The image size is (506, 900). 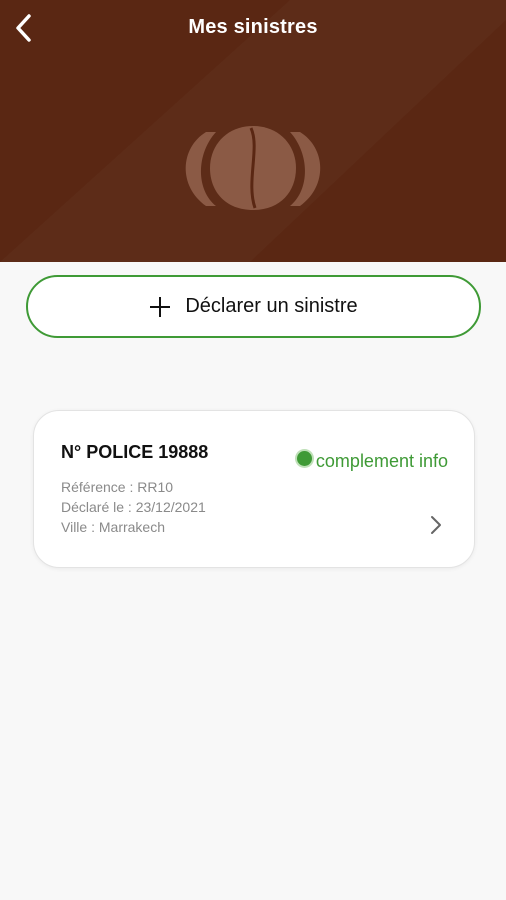 What do you see at coordinates (133, 507) in the screenshot?
I see `claim-declared-date: Déclaré le : 23/12/2021` at bounding box center [133, 507].